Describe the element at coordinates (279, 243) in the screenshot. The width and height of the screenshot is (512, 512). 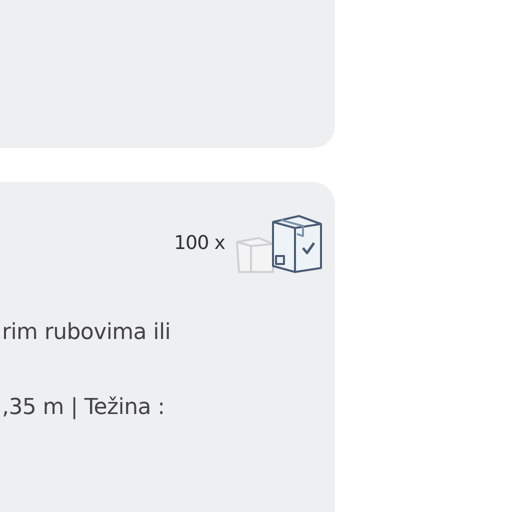
I see `boxes-icon` at that location.